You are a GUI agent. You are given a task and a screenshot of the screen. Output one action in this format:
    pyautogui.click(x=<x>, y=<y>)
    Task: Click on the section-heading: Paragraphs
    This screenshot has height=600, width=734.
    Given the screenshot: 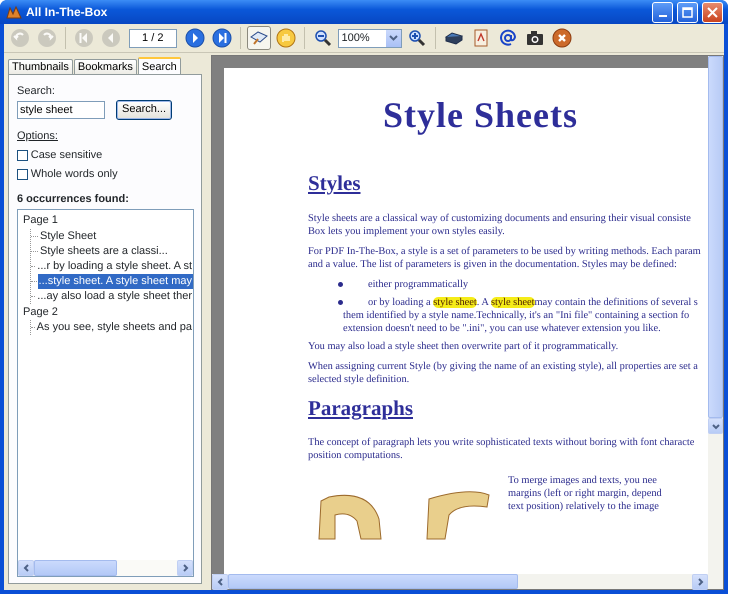 What is the action you would take?
    pyautogui.click(x=360, y=408)
    